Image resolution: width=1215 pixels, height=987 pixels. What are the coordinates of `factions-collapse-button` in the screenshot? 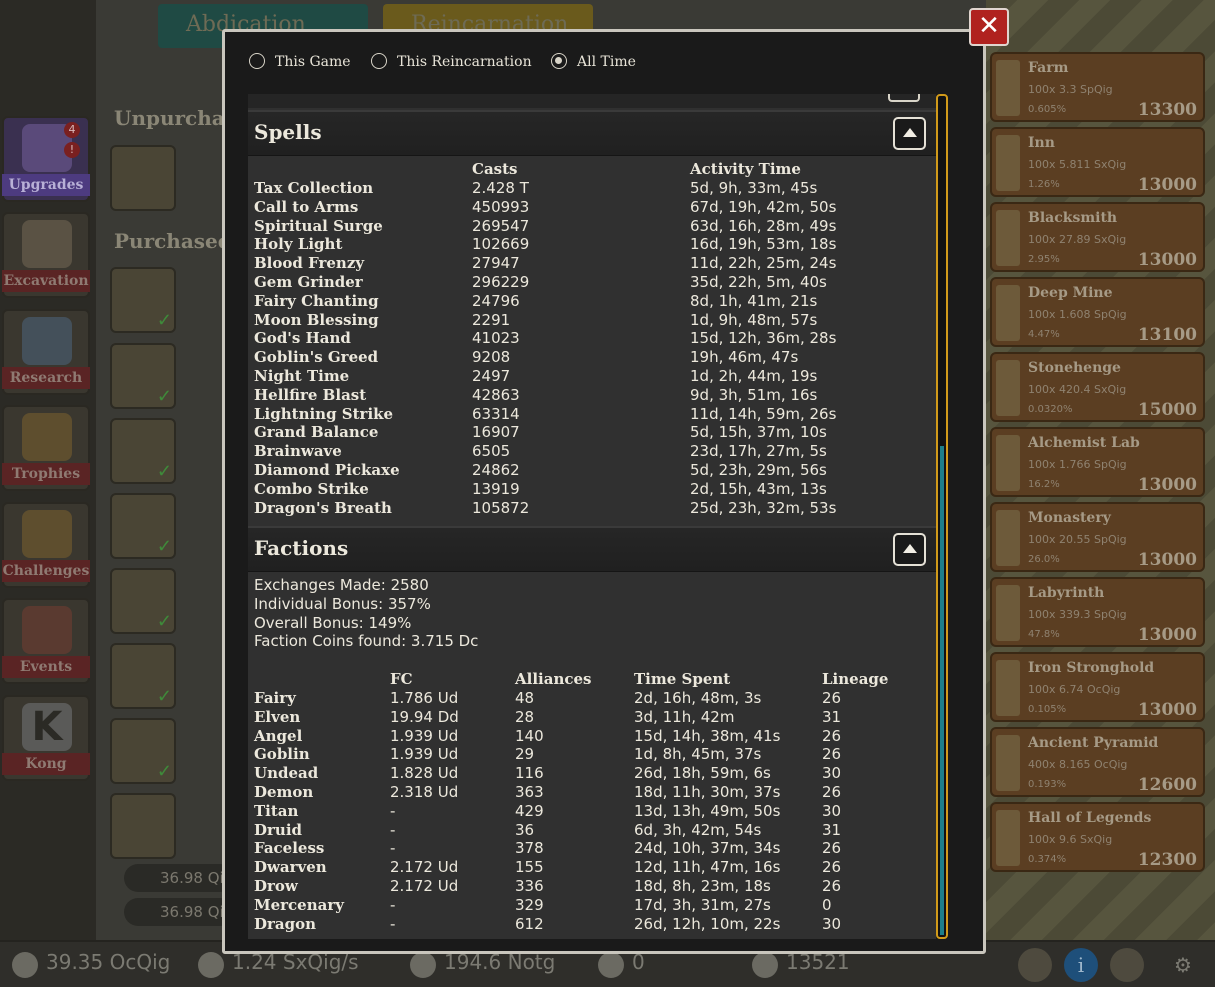 It's located at (909, 549).